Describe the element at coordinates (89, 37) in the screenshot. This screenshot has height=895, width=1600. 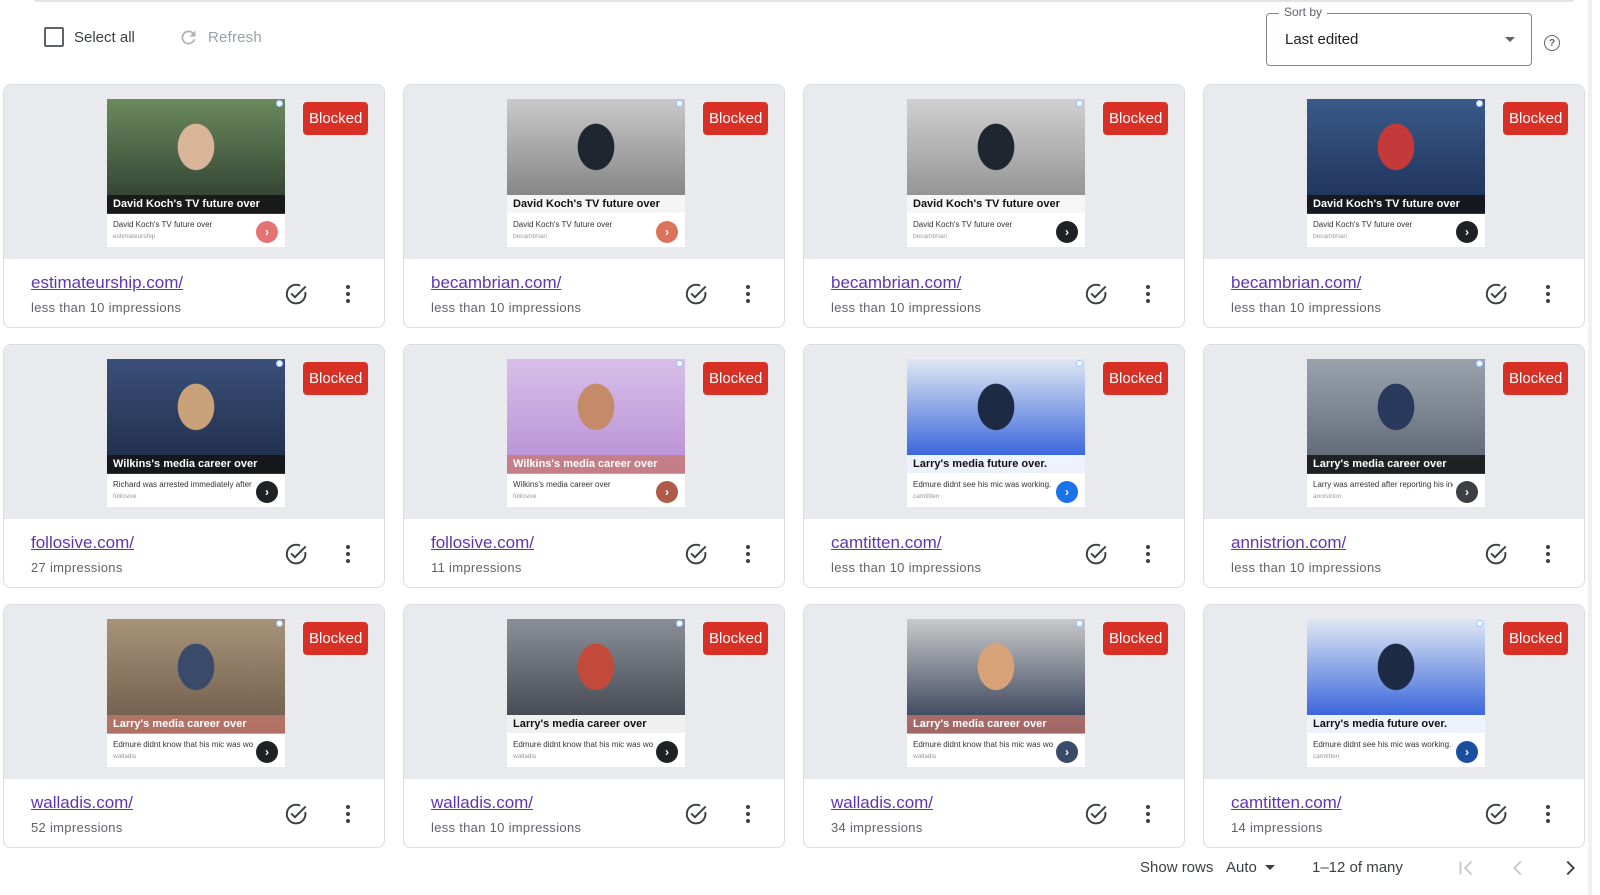
I see `select-all-checkbox: Select all` at that location.